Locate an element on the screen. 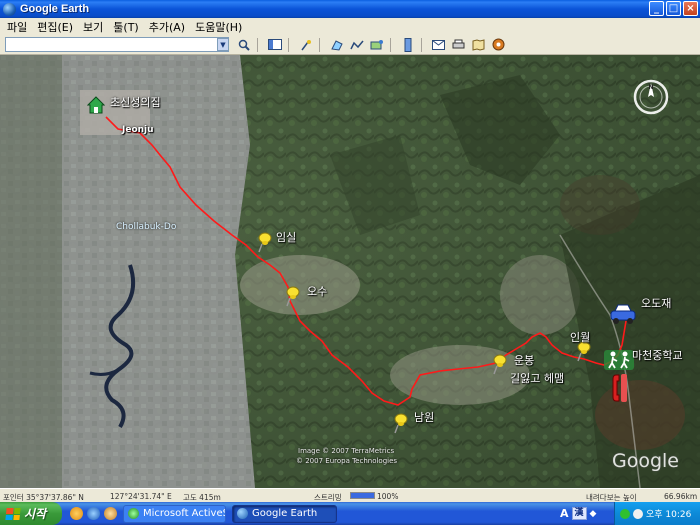 The image size is (700, 525). place-label-osu: 오수 is located at coordinates (317, 291).